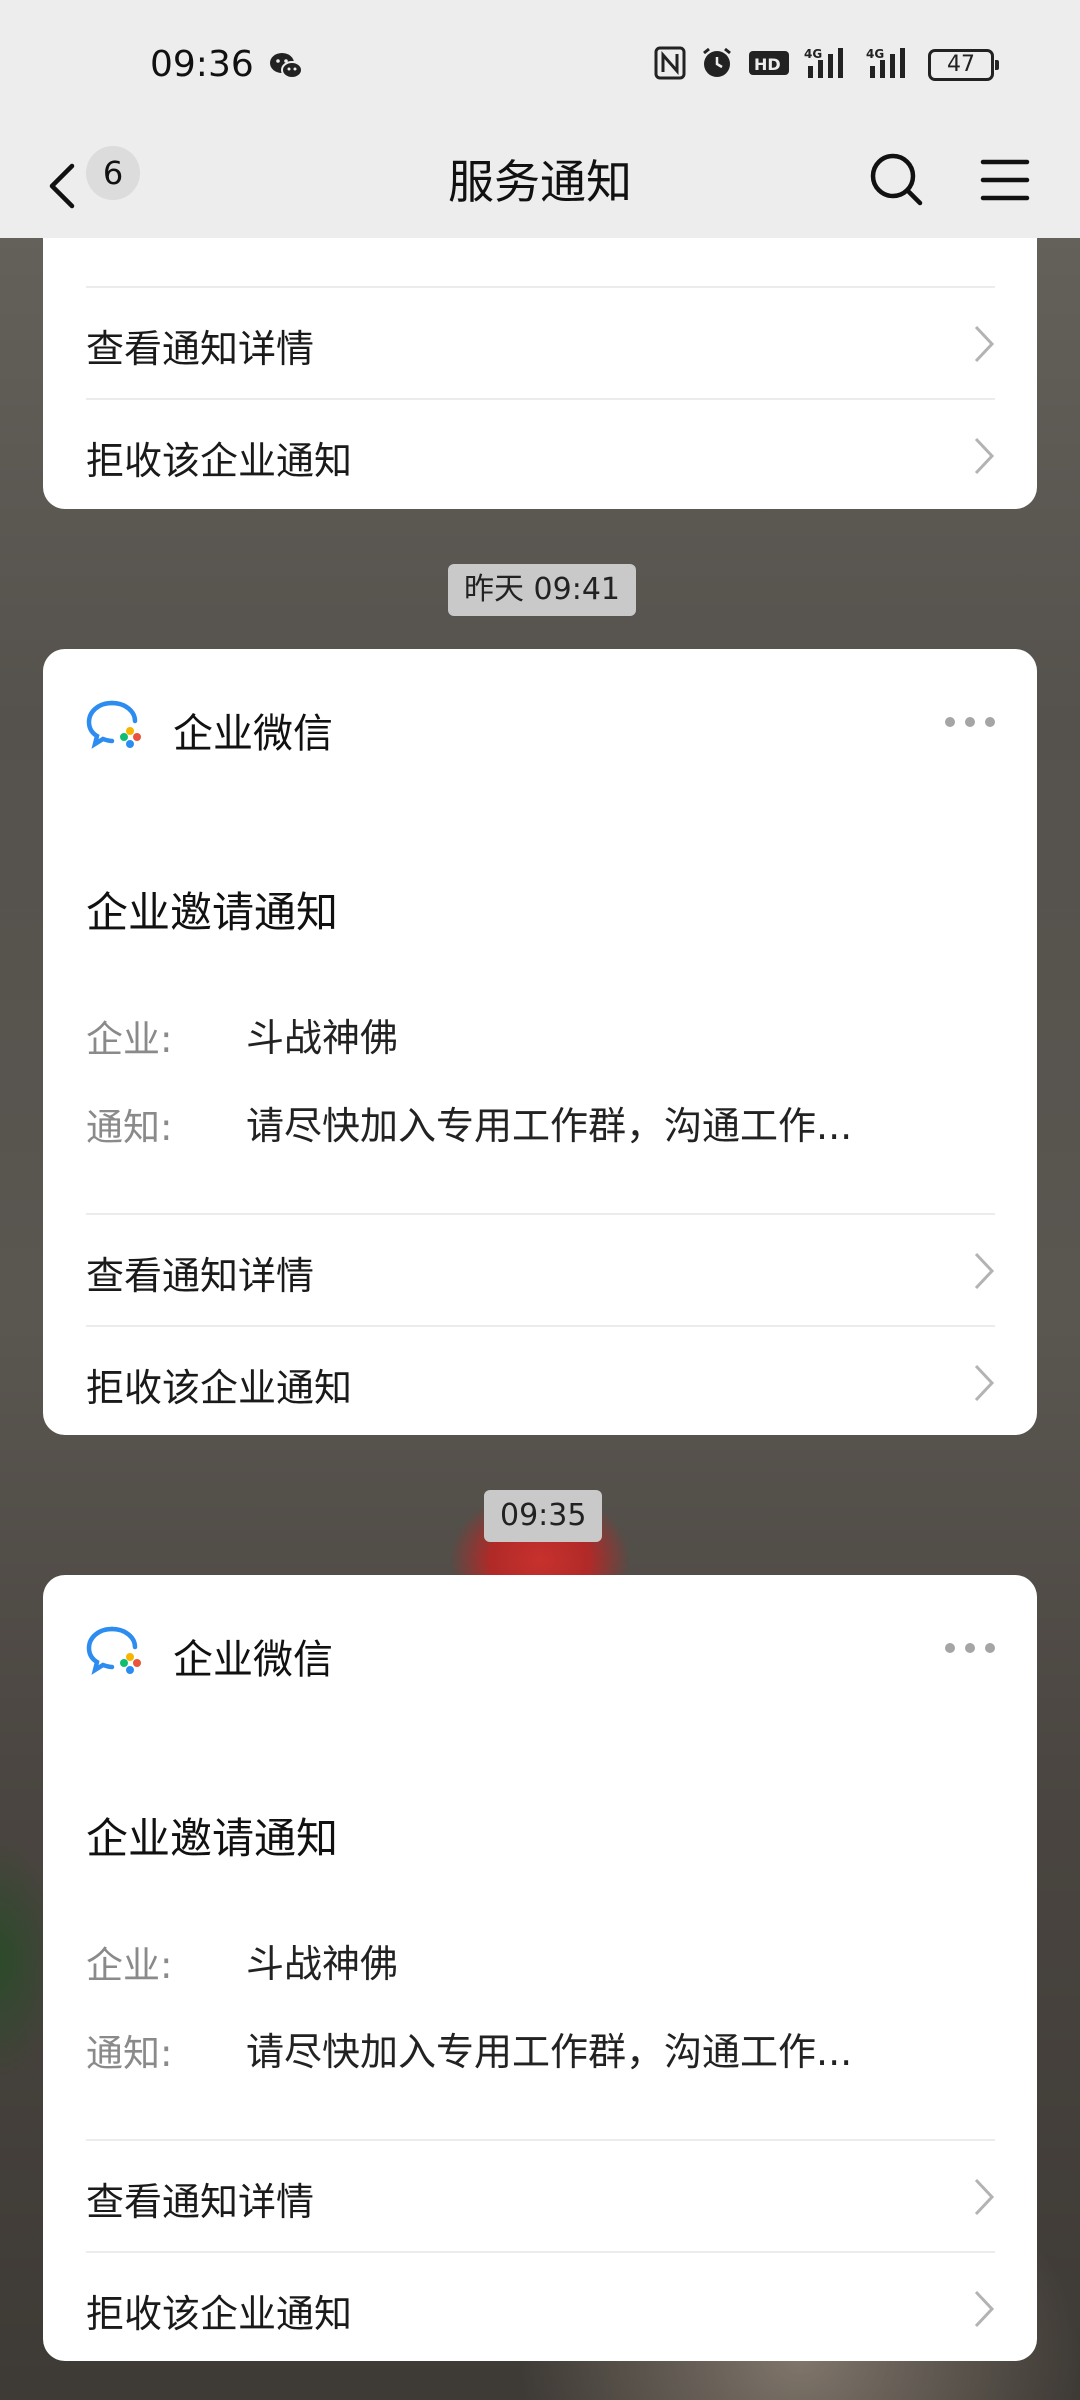  What do you see at coordinates (286, 68) in the screenshot?
I see `wechat-icon` at bounding box center [286, 68].